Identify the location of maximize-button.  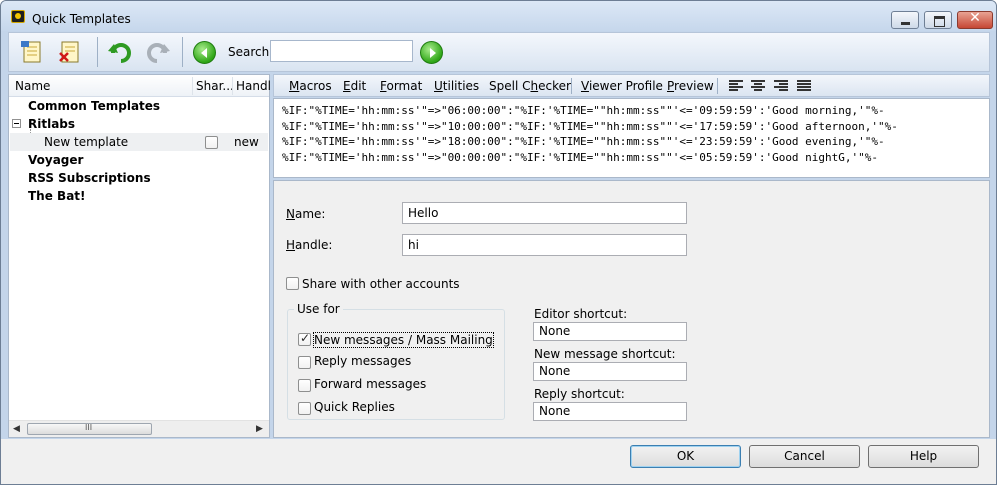
(938, 20).